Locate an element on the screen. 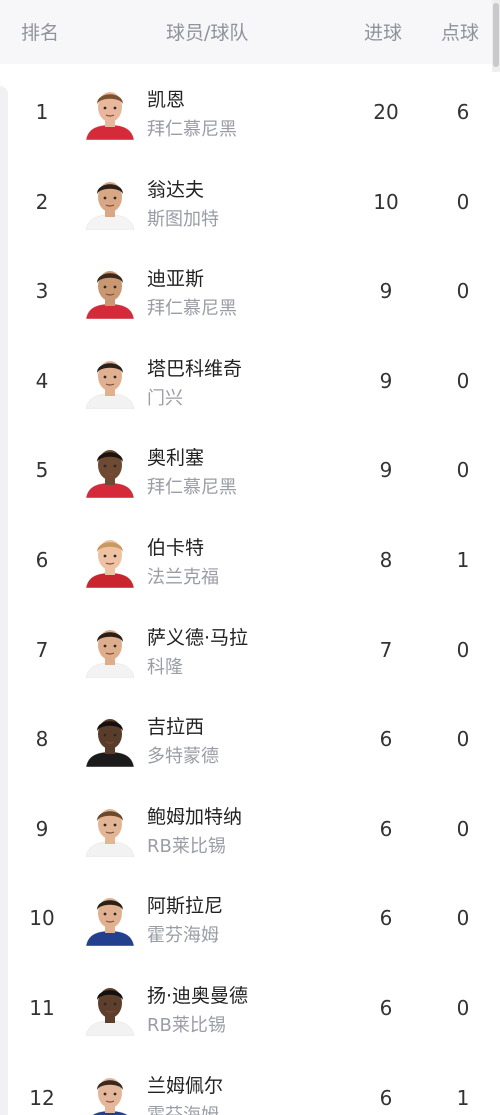 This screenshot has width=500, height=1115. player-row: 8 吉拉西多特蒙德 6 0 is located at coordinates (250, 739).